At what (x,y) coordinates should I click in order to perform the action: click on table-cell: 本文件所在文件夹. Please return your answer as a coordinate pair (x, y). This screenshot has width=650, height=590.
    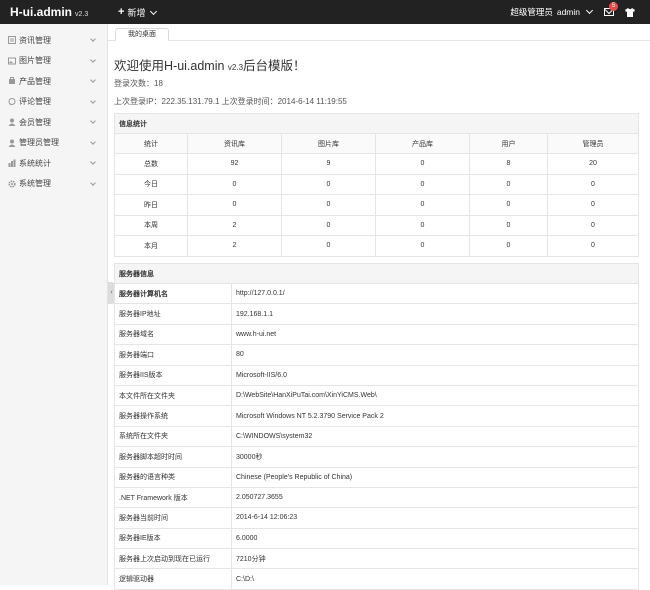
    Looking at the image, I should click on (173, 395).